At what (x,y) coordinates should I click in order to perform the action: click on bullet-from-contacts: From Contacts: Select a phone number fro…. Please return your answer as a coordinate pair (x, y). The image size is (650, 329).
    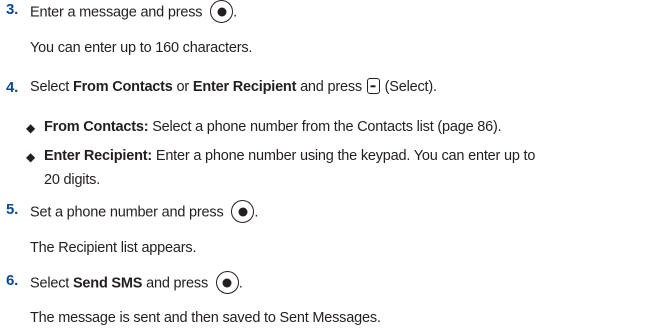
    Looking at the image, I should click on (273, 127).